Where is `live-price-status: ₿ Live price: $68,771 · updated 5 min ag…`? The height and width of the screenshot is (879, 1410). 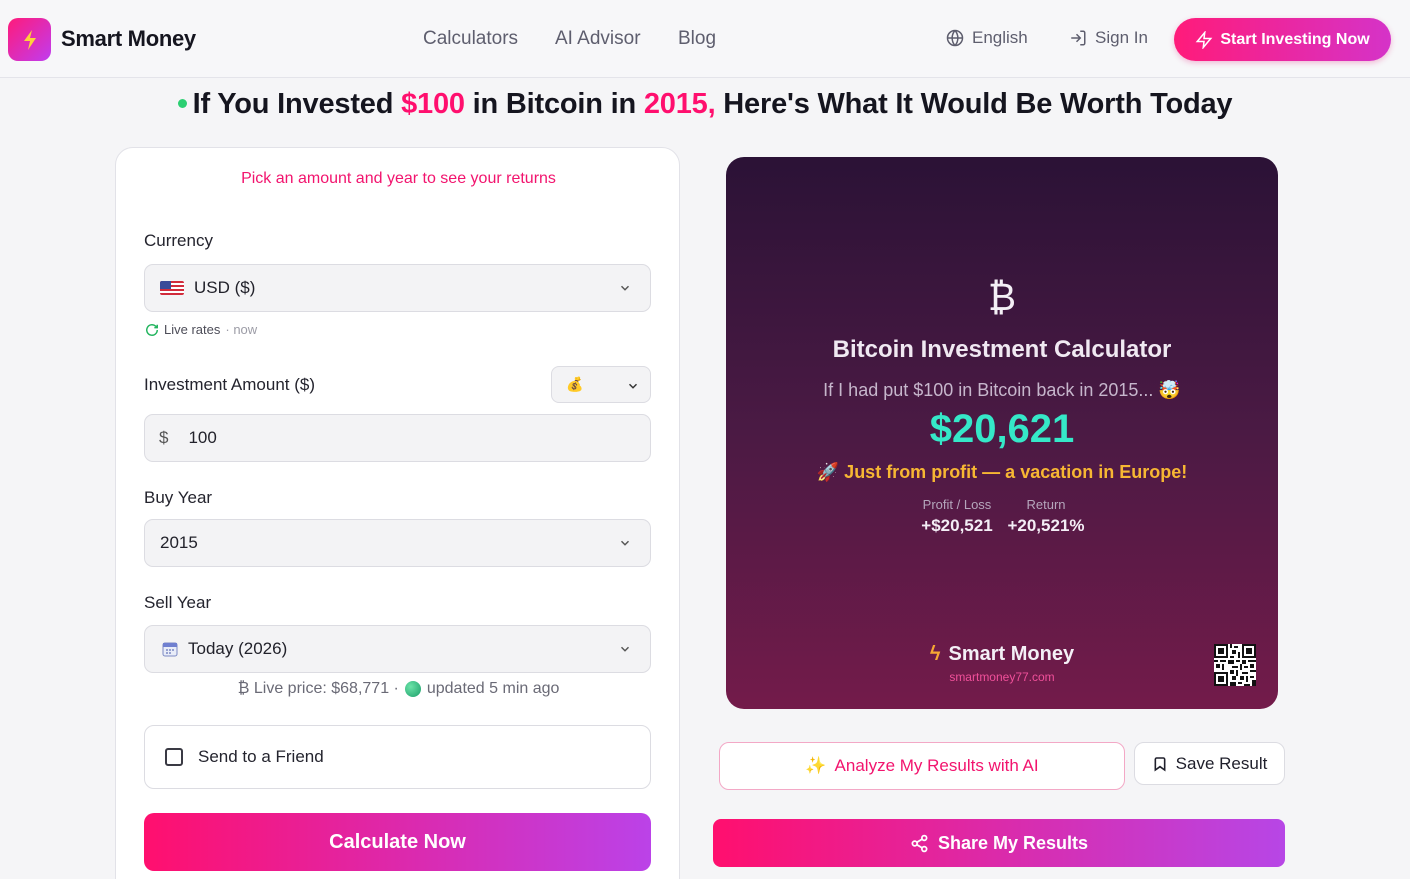 live-price-status: ₿ Live price: $68,771 · updated 5 min ag… is located at coordinates (398, 689).